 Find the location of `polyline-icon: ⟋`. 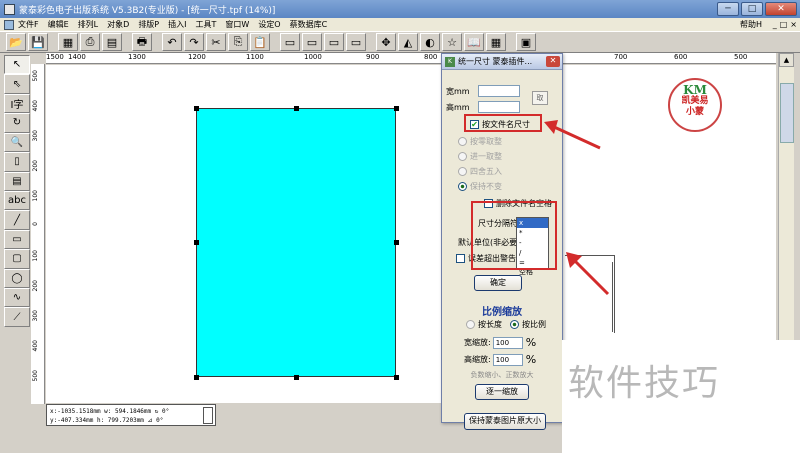

polyline-icon: ⟋ is located at coordinates (17, 317).